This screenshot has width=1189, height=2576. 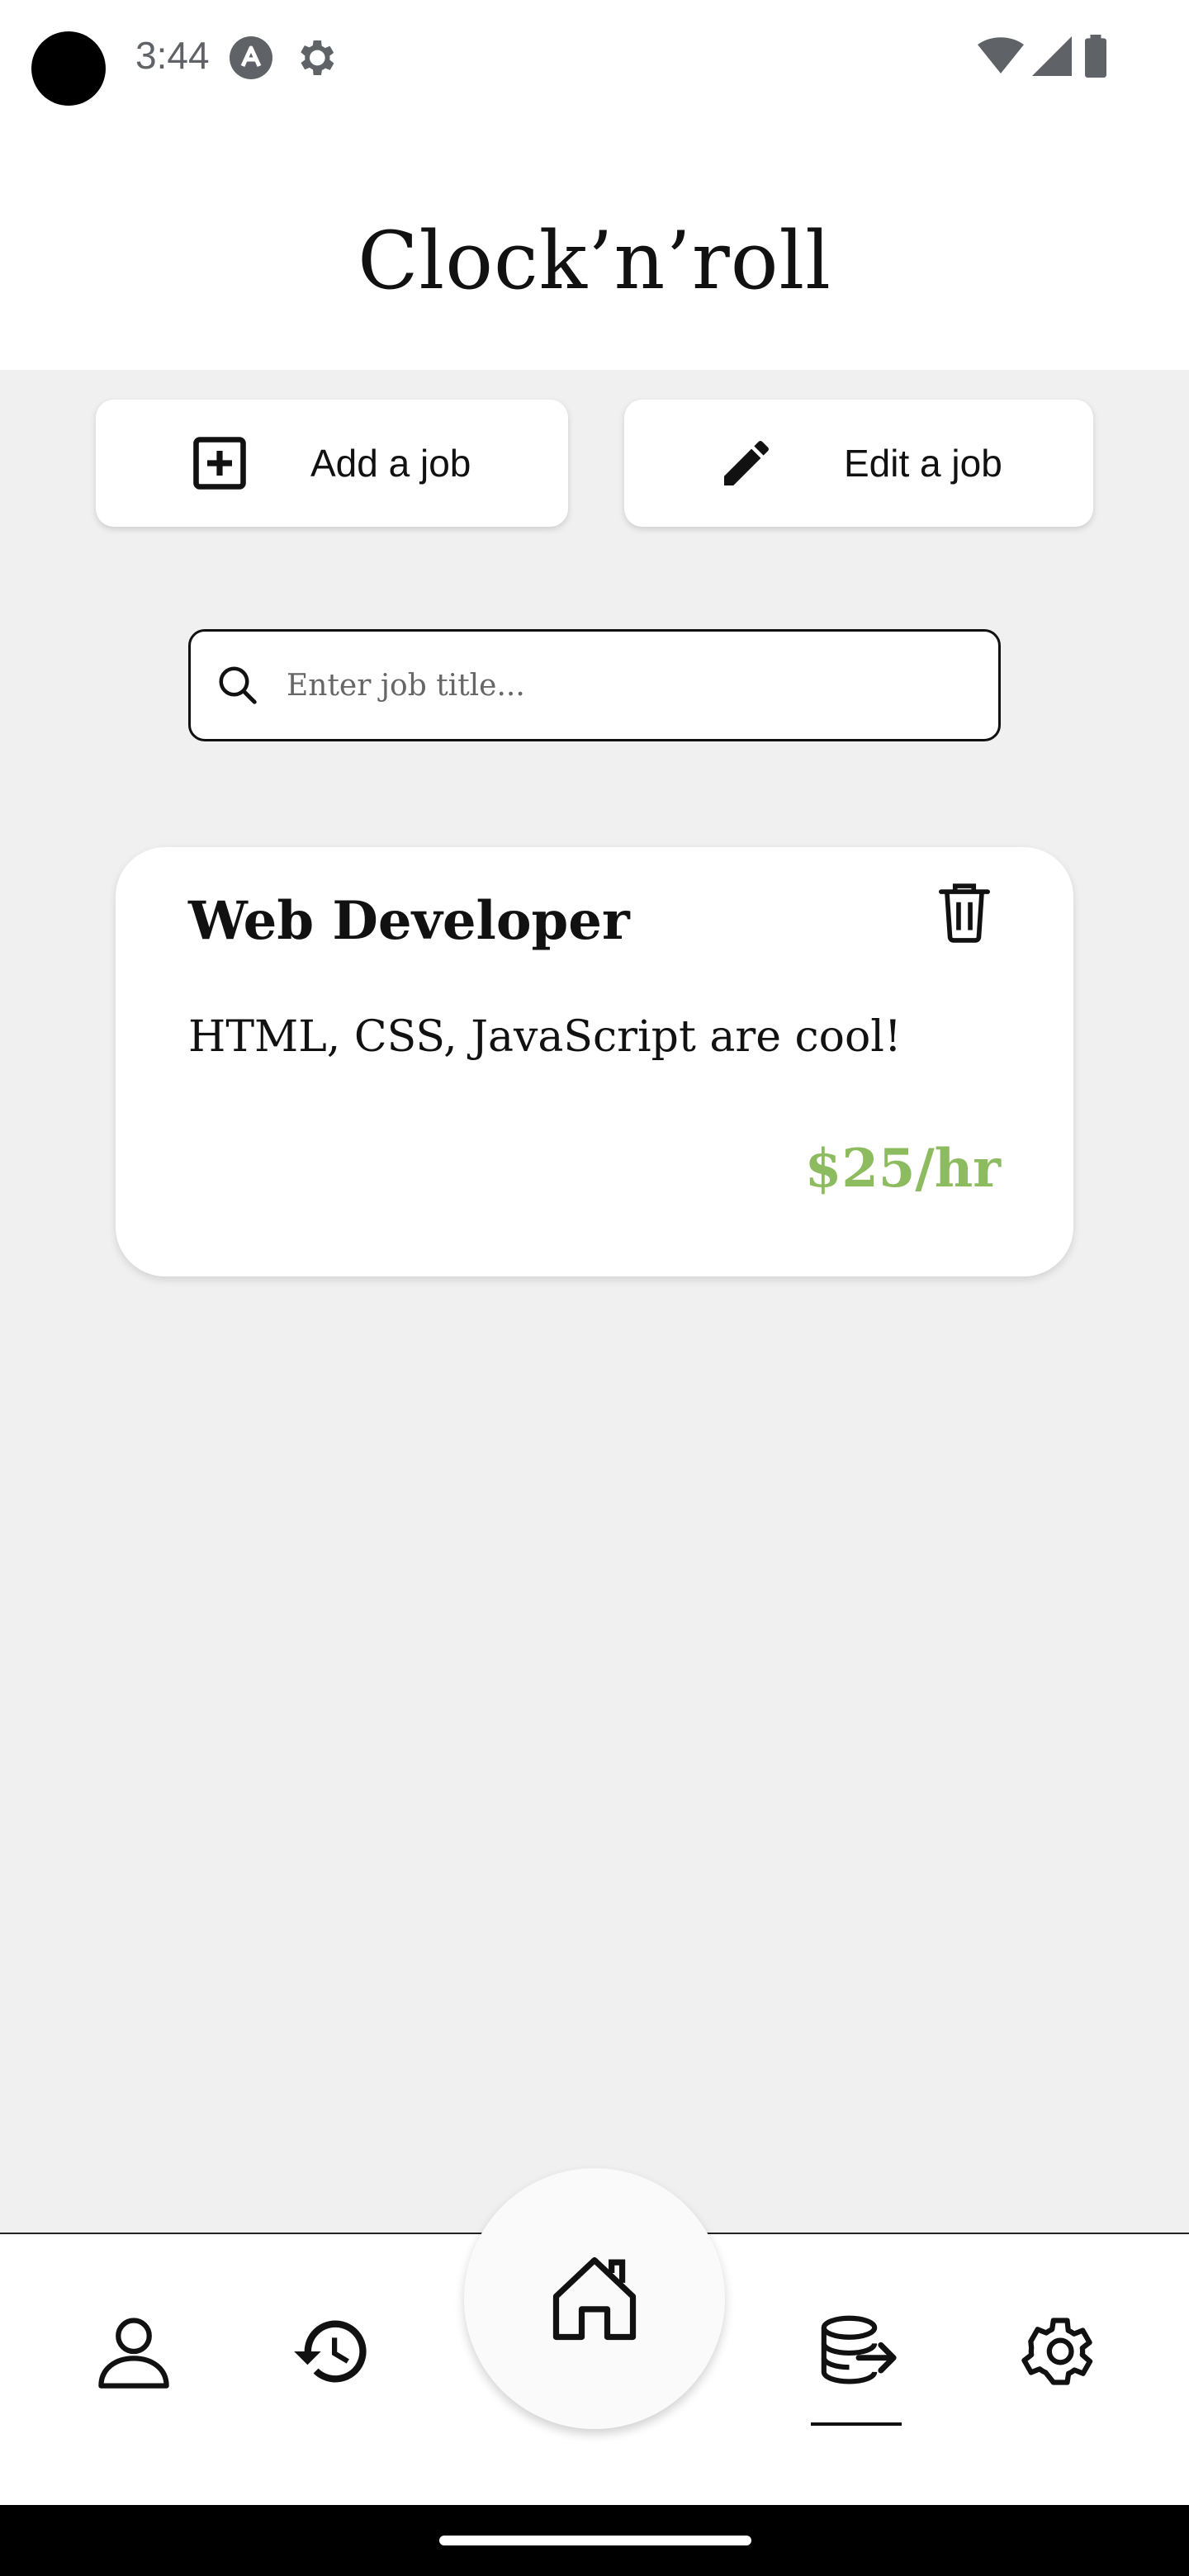 I want to click on add-job-button: Add a job, so click(x=332, y=463).